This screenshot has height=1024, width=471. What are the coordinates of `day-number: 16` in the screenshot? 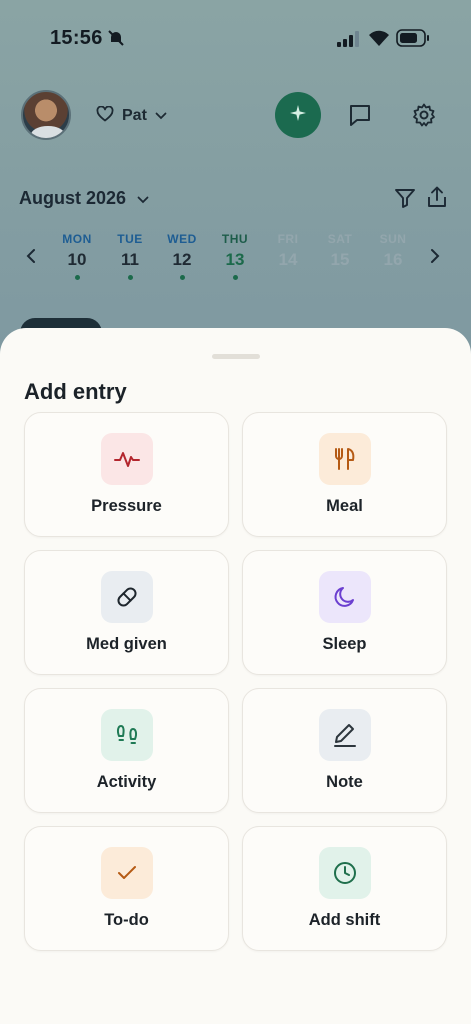 It's located at (393, 259).